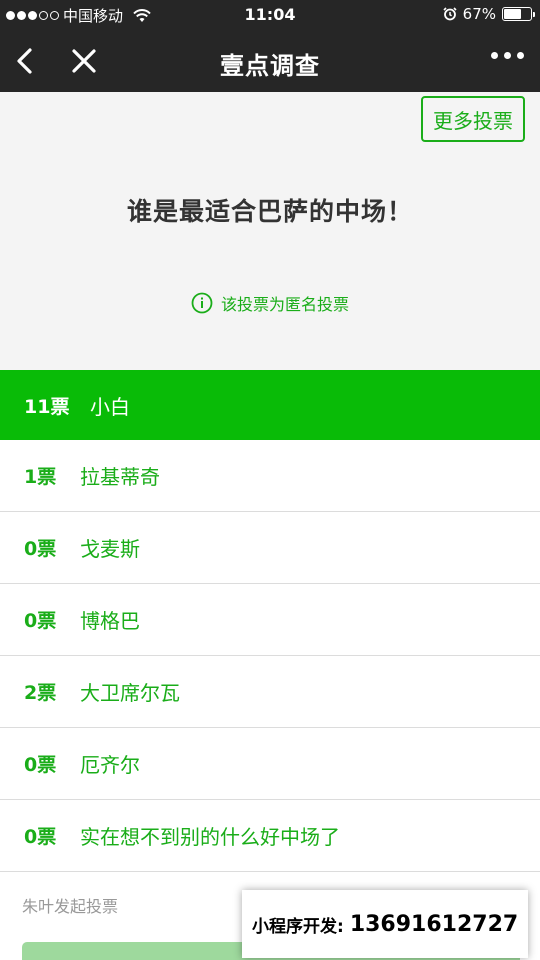 The height and width of the screenshot is (960, 540). What do you see at coordinates (479, 14) in the screenshot?
I see `battery-percent: 67%` at bounding box center [479, 14].